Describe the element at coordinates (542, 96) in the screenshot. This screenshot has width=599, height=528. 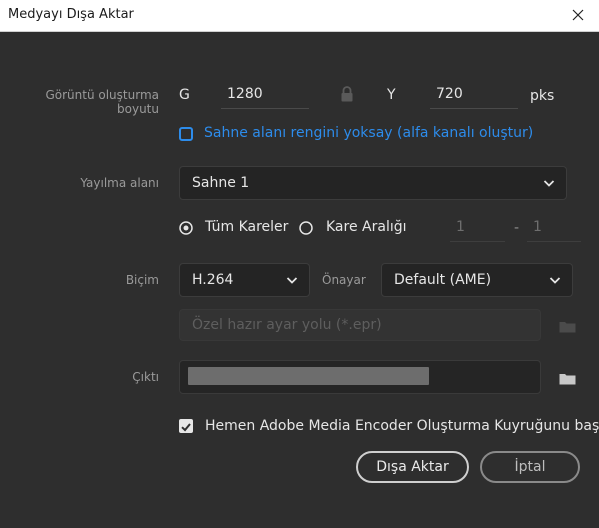
I see `pixel-unit-label: pks` at that location.